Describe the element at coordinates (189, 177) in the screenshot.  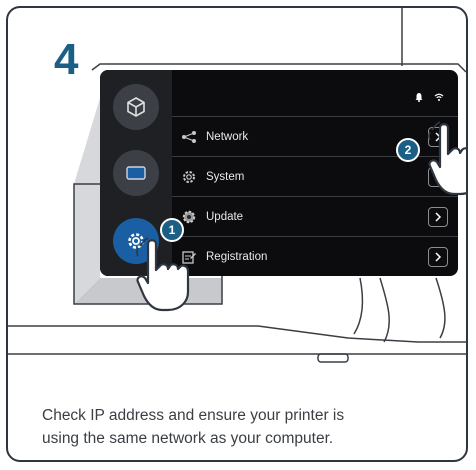
I see `system-gear-icon` at that location.